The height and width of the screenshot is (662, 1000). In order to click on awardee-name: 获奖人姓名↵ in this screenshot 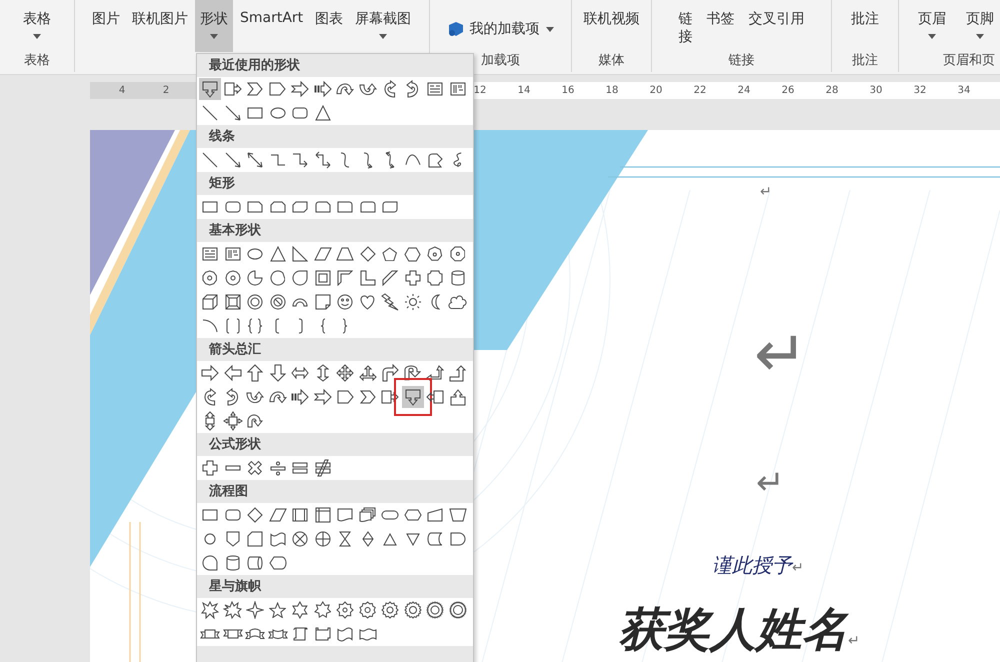, I will do `click(739, 629)`.